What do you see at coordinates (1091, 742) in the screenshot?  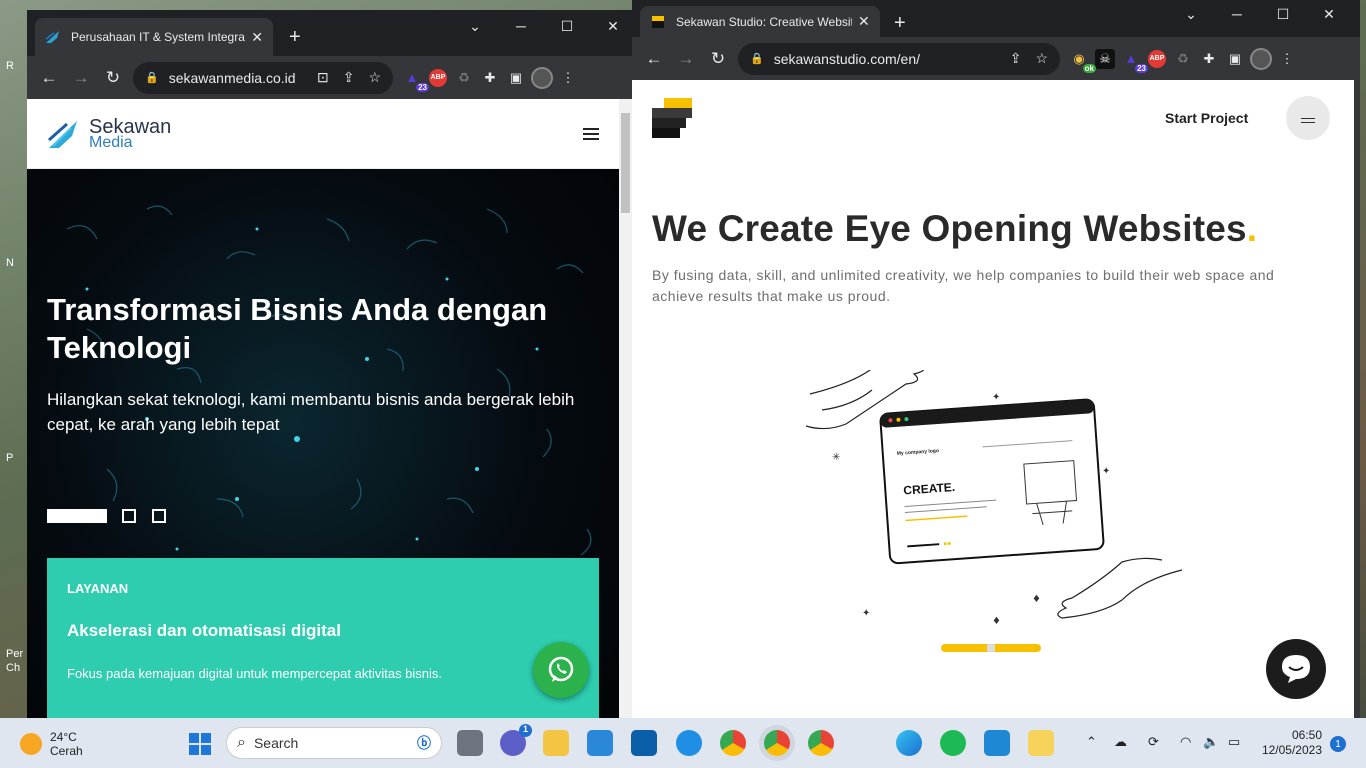 I see `show-hidden-icons-chevron-icon: ⌃` at bounding box center [1091, 742].